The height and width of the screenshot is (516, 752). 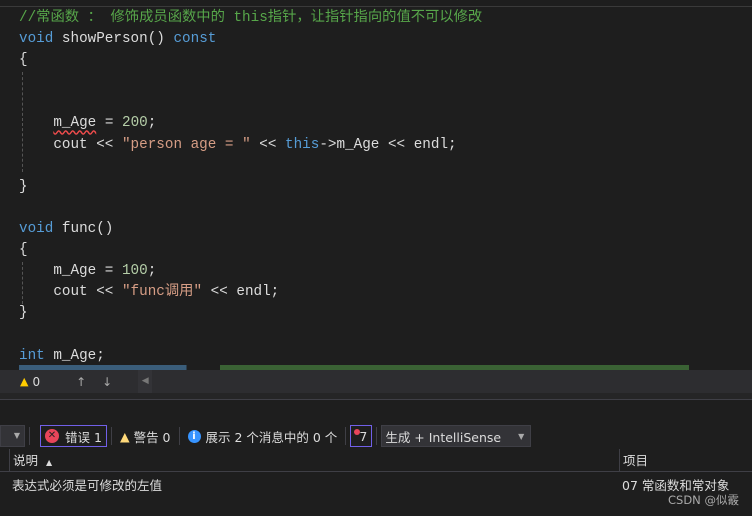 What do you see at coordinates (70, 271) in the screenshot?
I see `code-token: m_Age =` at bounding box center [70, 271].